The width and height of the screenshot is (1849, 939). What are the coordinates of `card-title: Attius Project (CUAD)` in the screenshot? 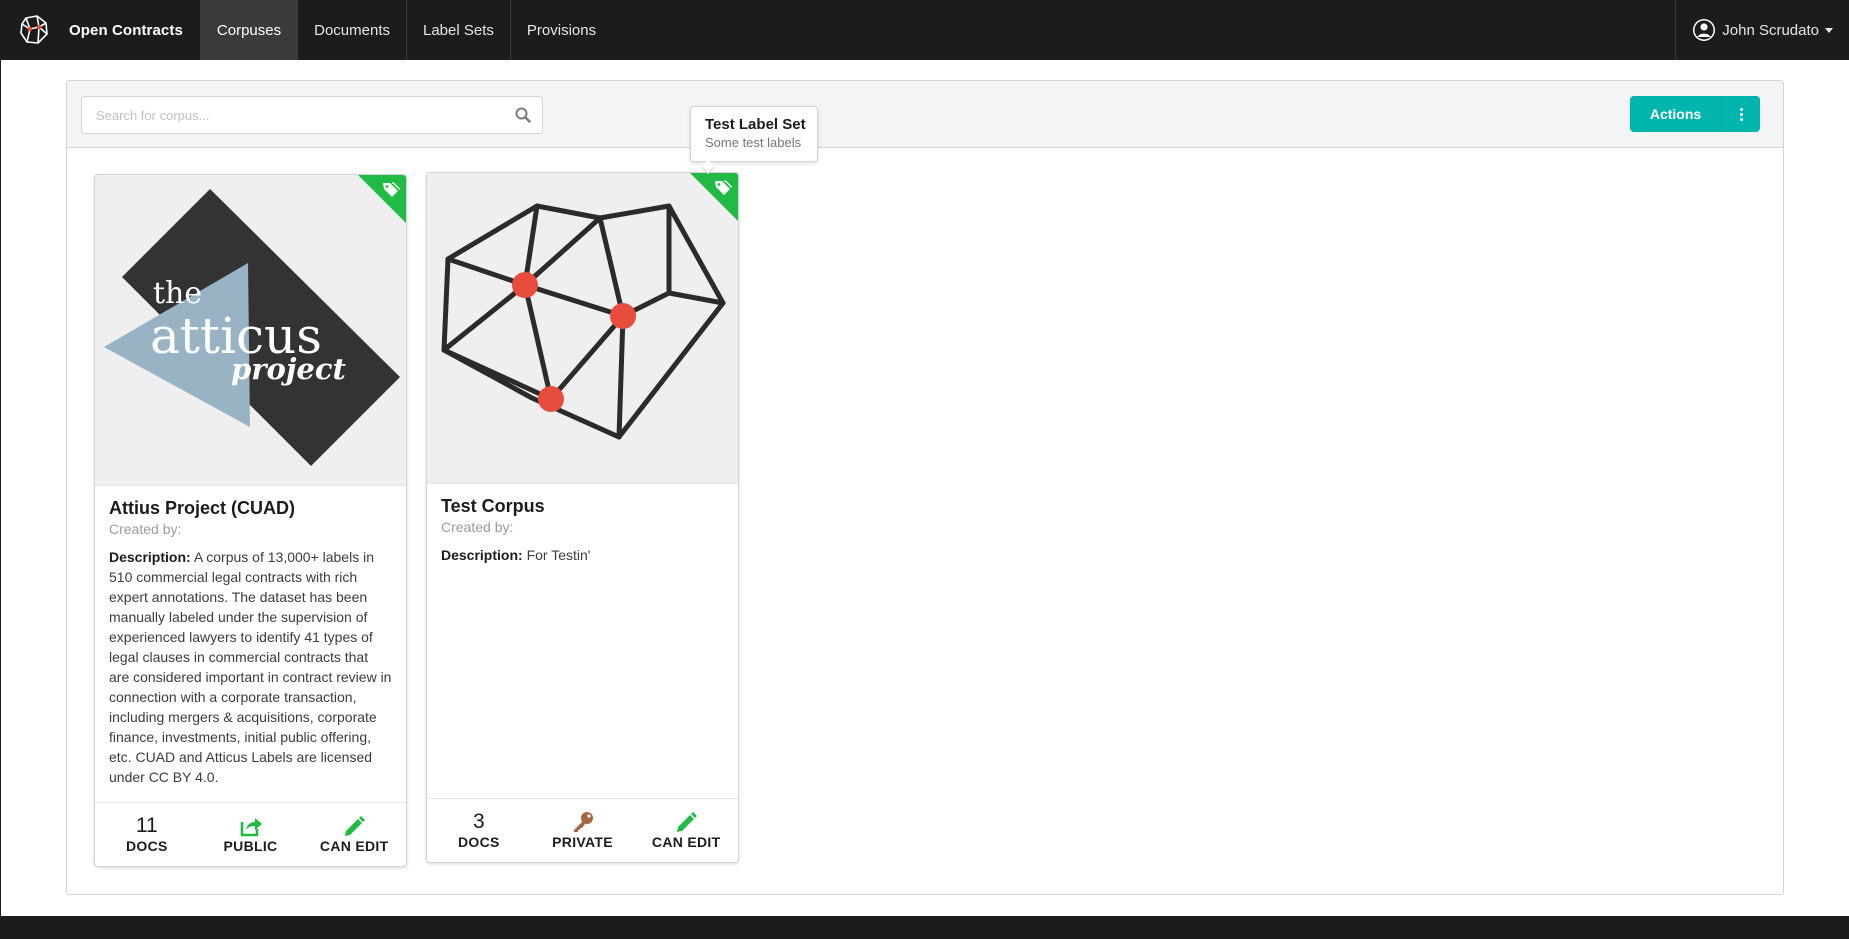 It's located at (250, 508).